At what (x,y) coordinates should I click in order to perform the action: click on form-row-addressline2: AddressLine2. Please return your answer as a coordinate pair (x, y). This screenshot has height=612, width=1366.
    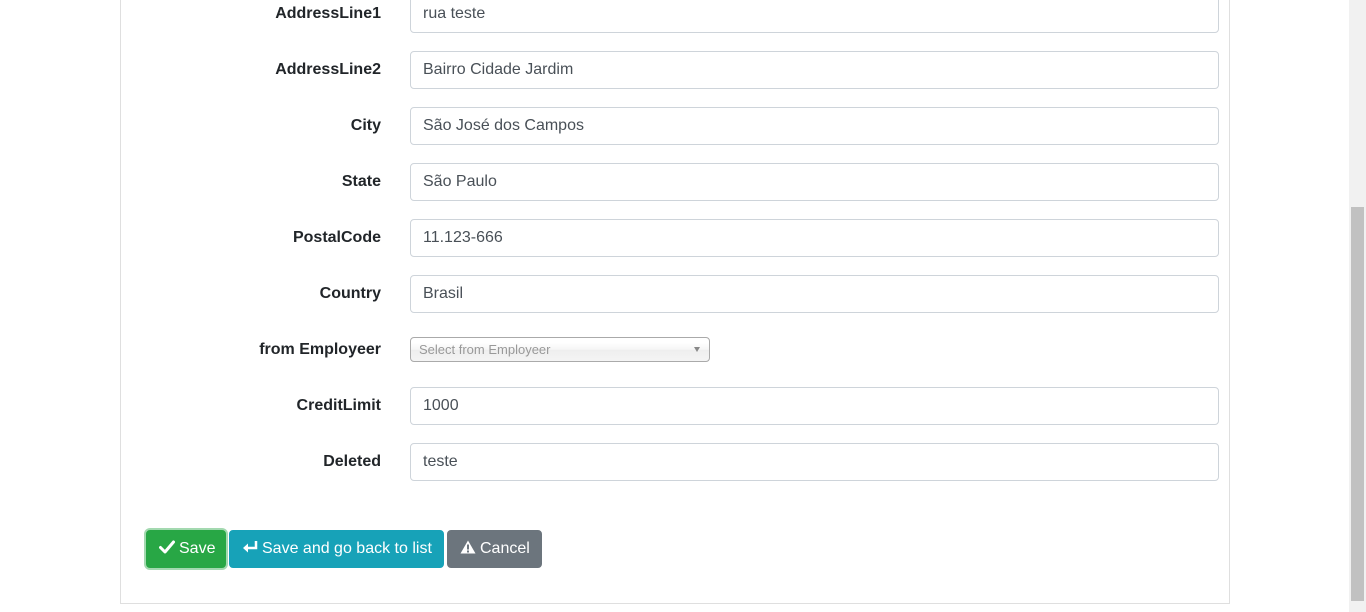
    Looking at the image, I should click on (675, 70).